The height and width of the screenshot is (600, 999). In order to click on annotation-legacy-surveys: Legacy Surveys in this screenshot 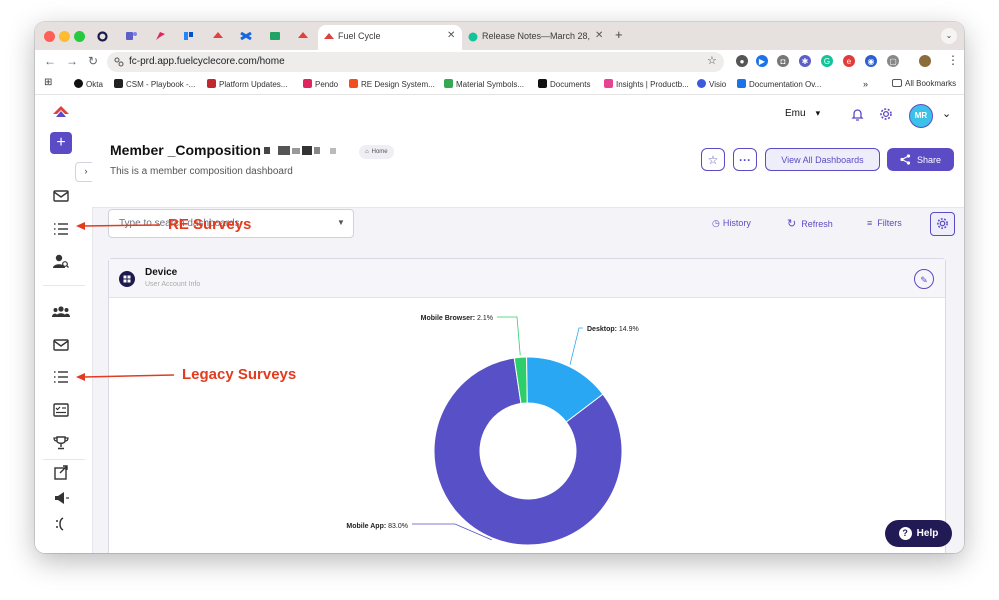, I will do `click(239, 374)`.